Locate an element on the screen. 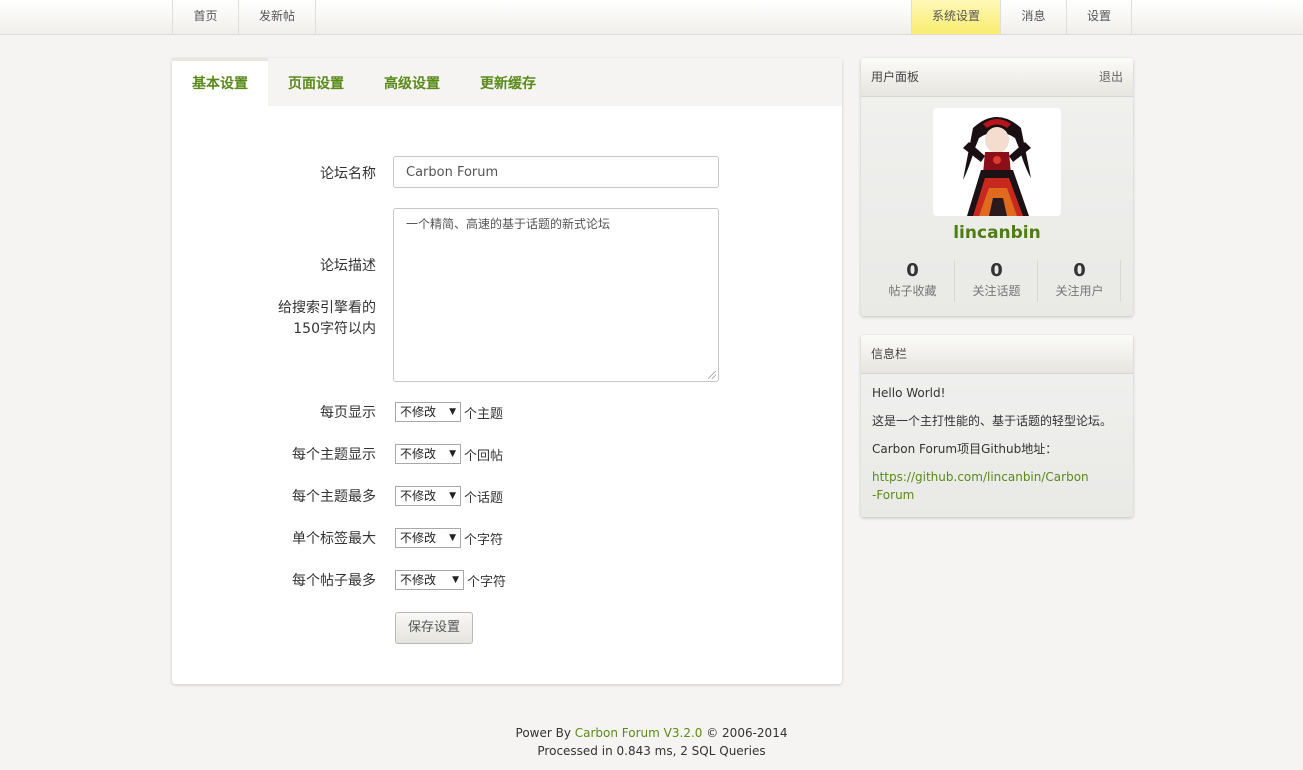 The height and width of the screenshot is (770, 1303). stat-followed-topics: 0 关注话题 is located at coordinates (996, 280).